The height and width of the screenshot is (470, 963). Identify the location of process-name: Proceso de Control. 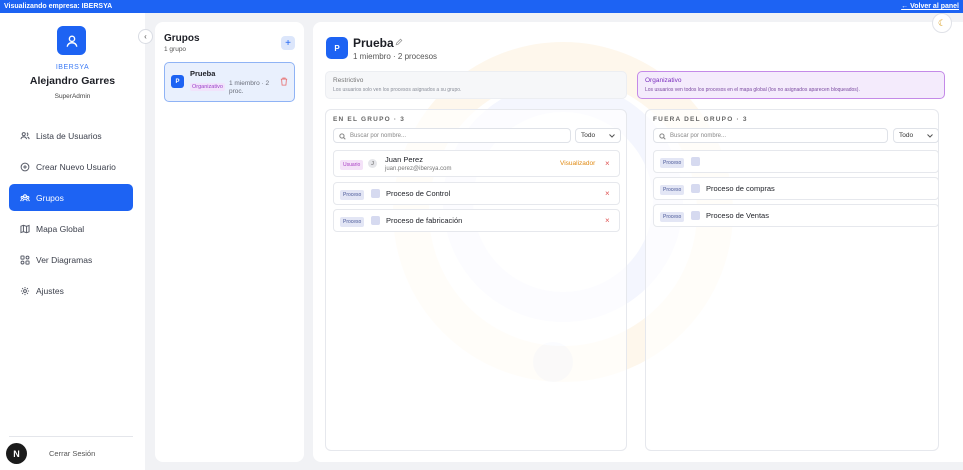
(418, 193).